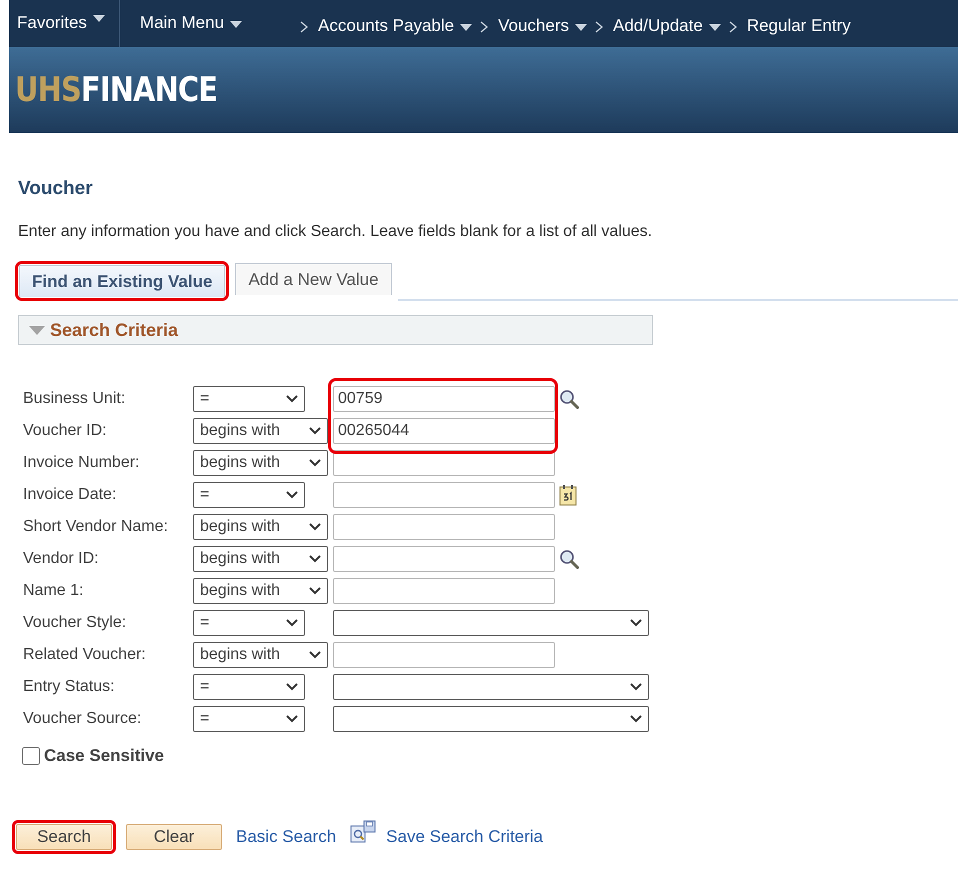 Image resolution: width=958 pixels, height=871 pixels. I want to click on link: Save Search Criteria, so click(465, 837).